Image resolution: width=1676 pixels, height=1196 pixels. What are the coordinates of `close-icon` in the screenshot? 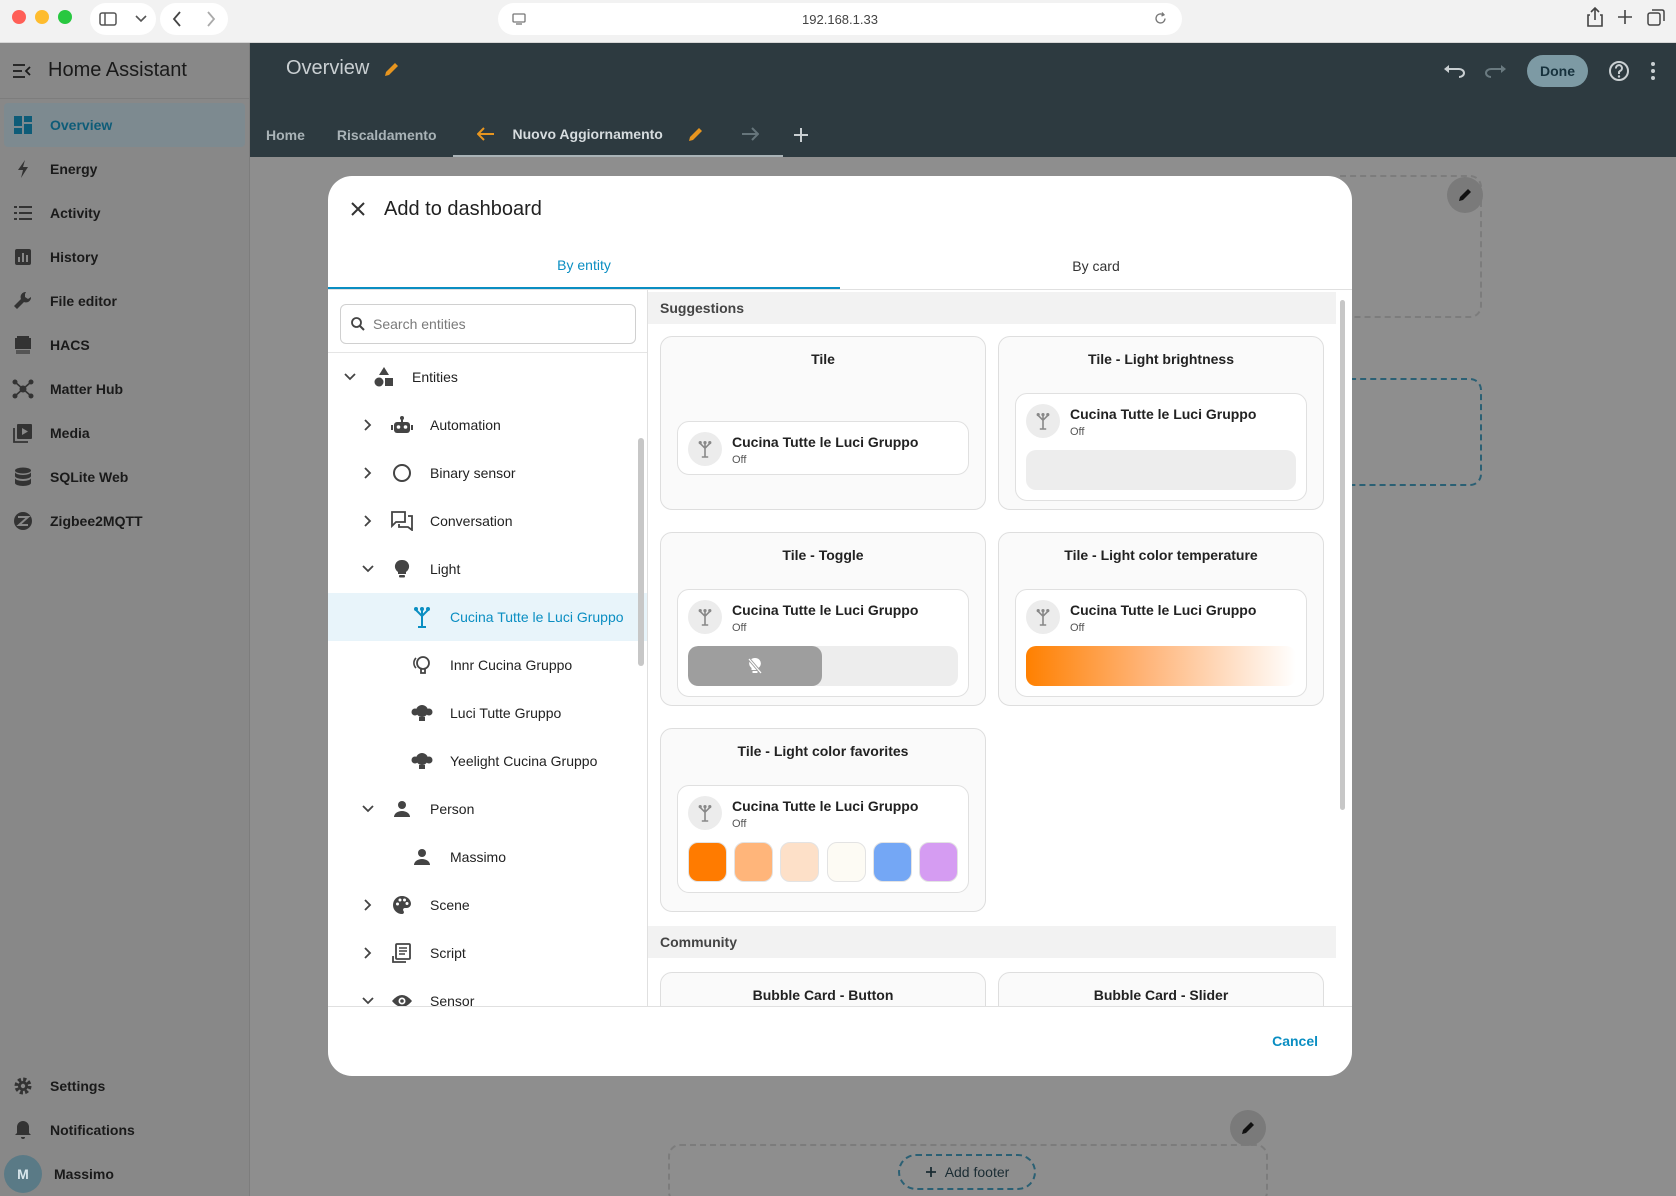 It's located at (358, 209).